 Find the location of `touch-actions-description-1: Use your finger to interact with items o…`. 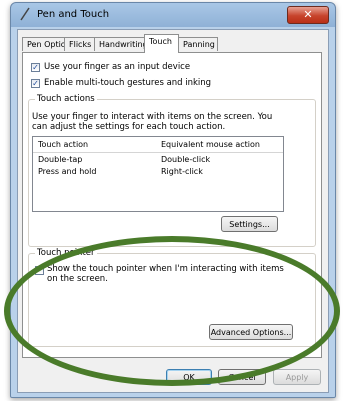

touch-actions-description-1: Use your finger to interact with items o… is located at coordinates (152, 117).